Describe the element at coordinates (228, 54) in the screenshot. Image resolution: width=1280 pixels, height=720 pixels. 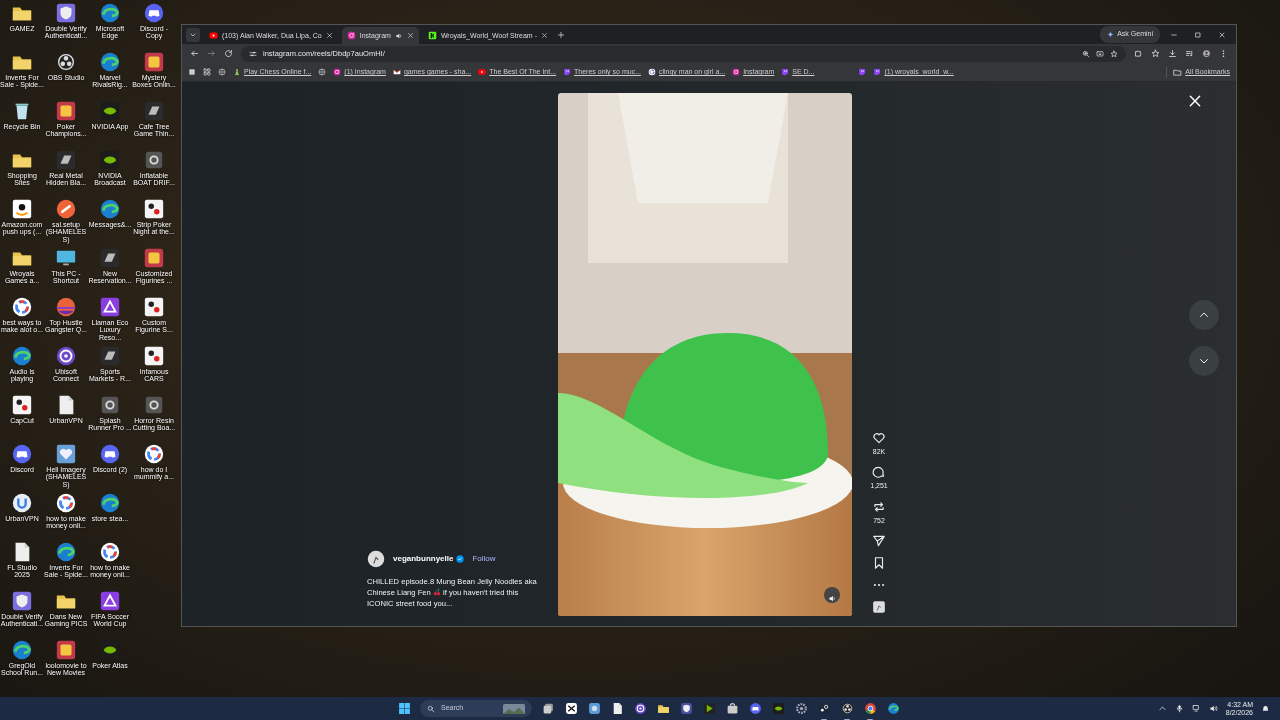
I see `reload-icon` at that location.